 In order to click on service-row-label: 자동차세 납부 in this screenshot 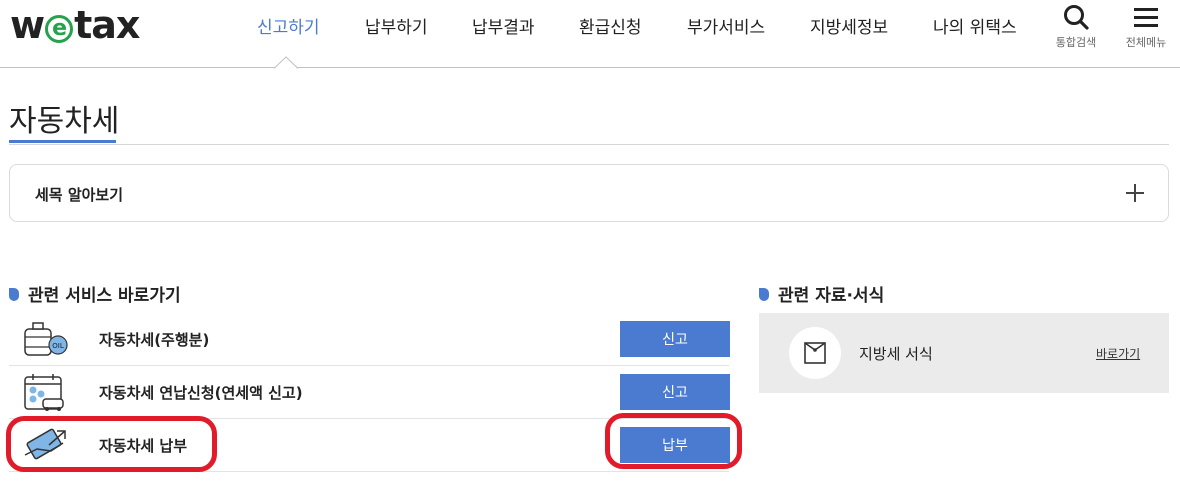, I will do `click(143, 446)`.